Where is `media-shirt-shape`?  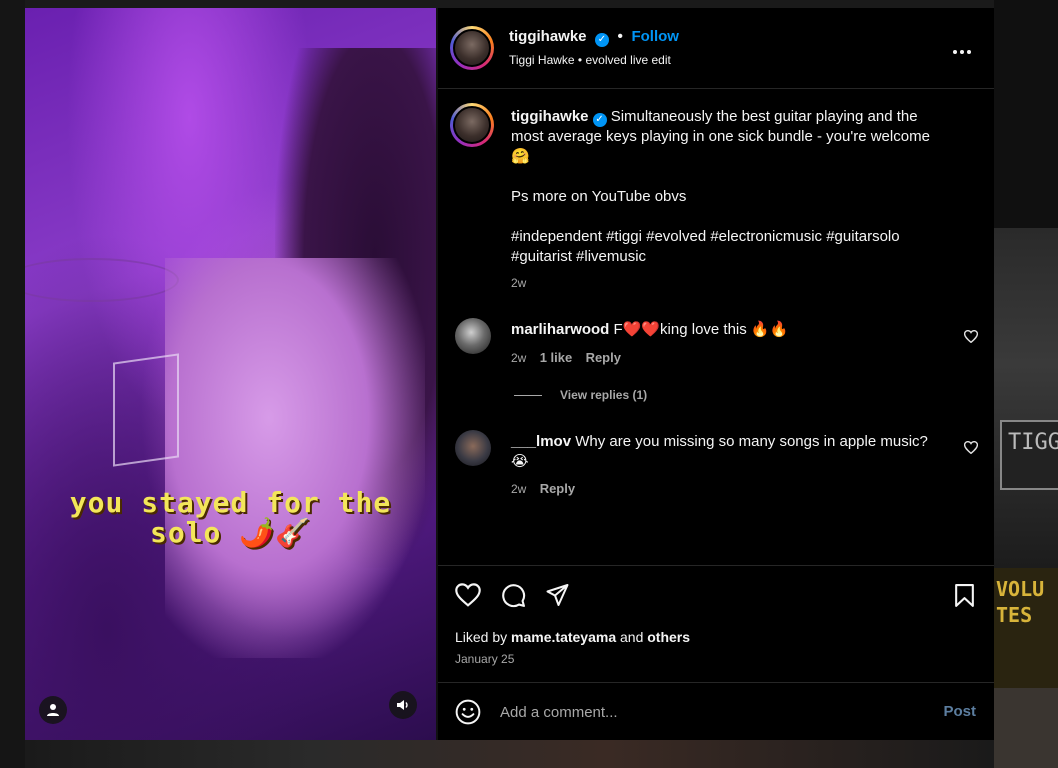 media-shirt-shape is located at coordinates (295, 458).